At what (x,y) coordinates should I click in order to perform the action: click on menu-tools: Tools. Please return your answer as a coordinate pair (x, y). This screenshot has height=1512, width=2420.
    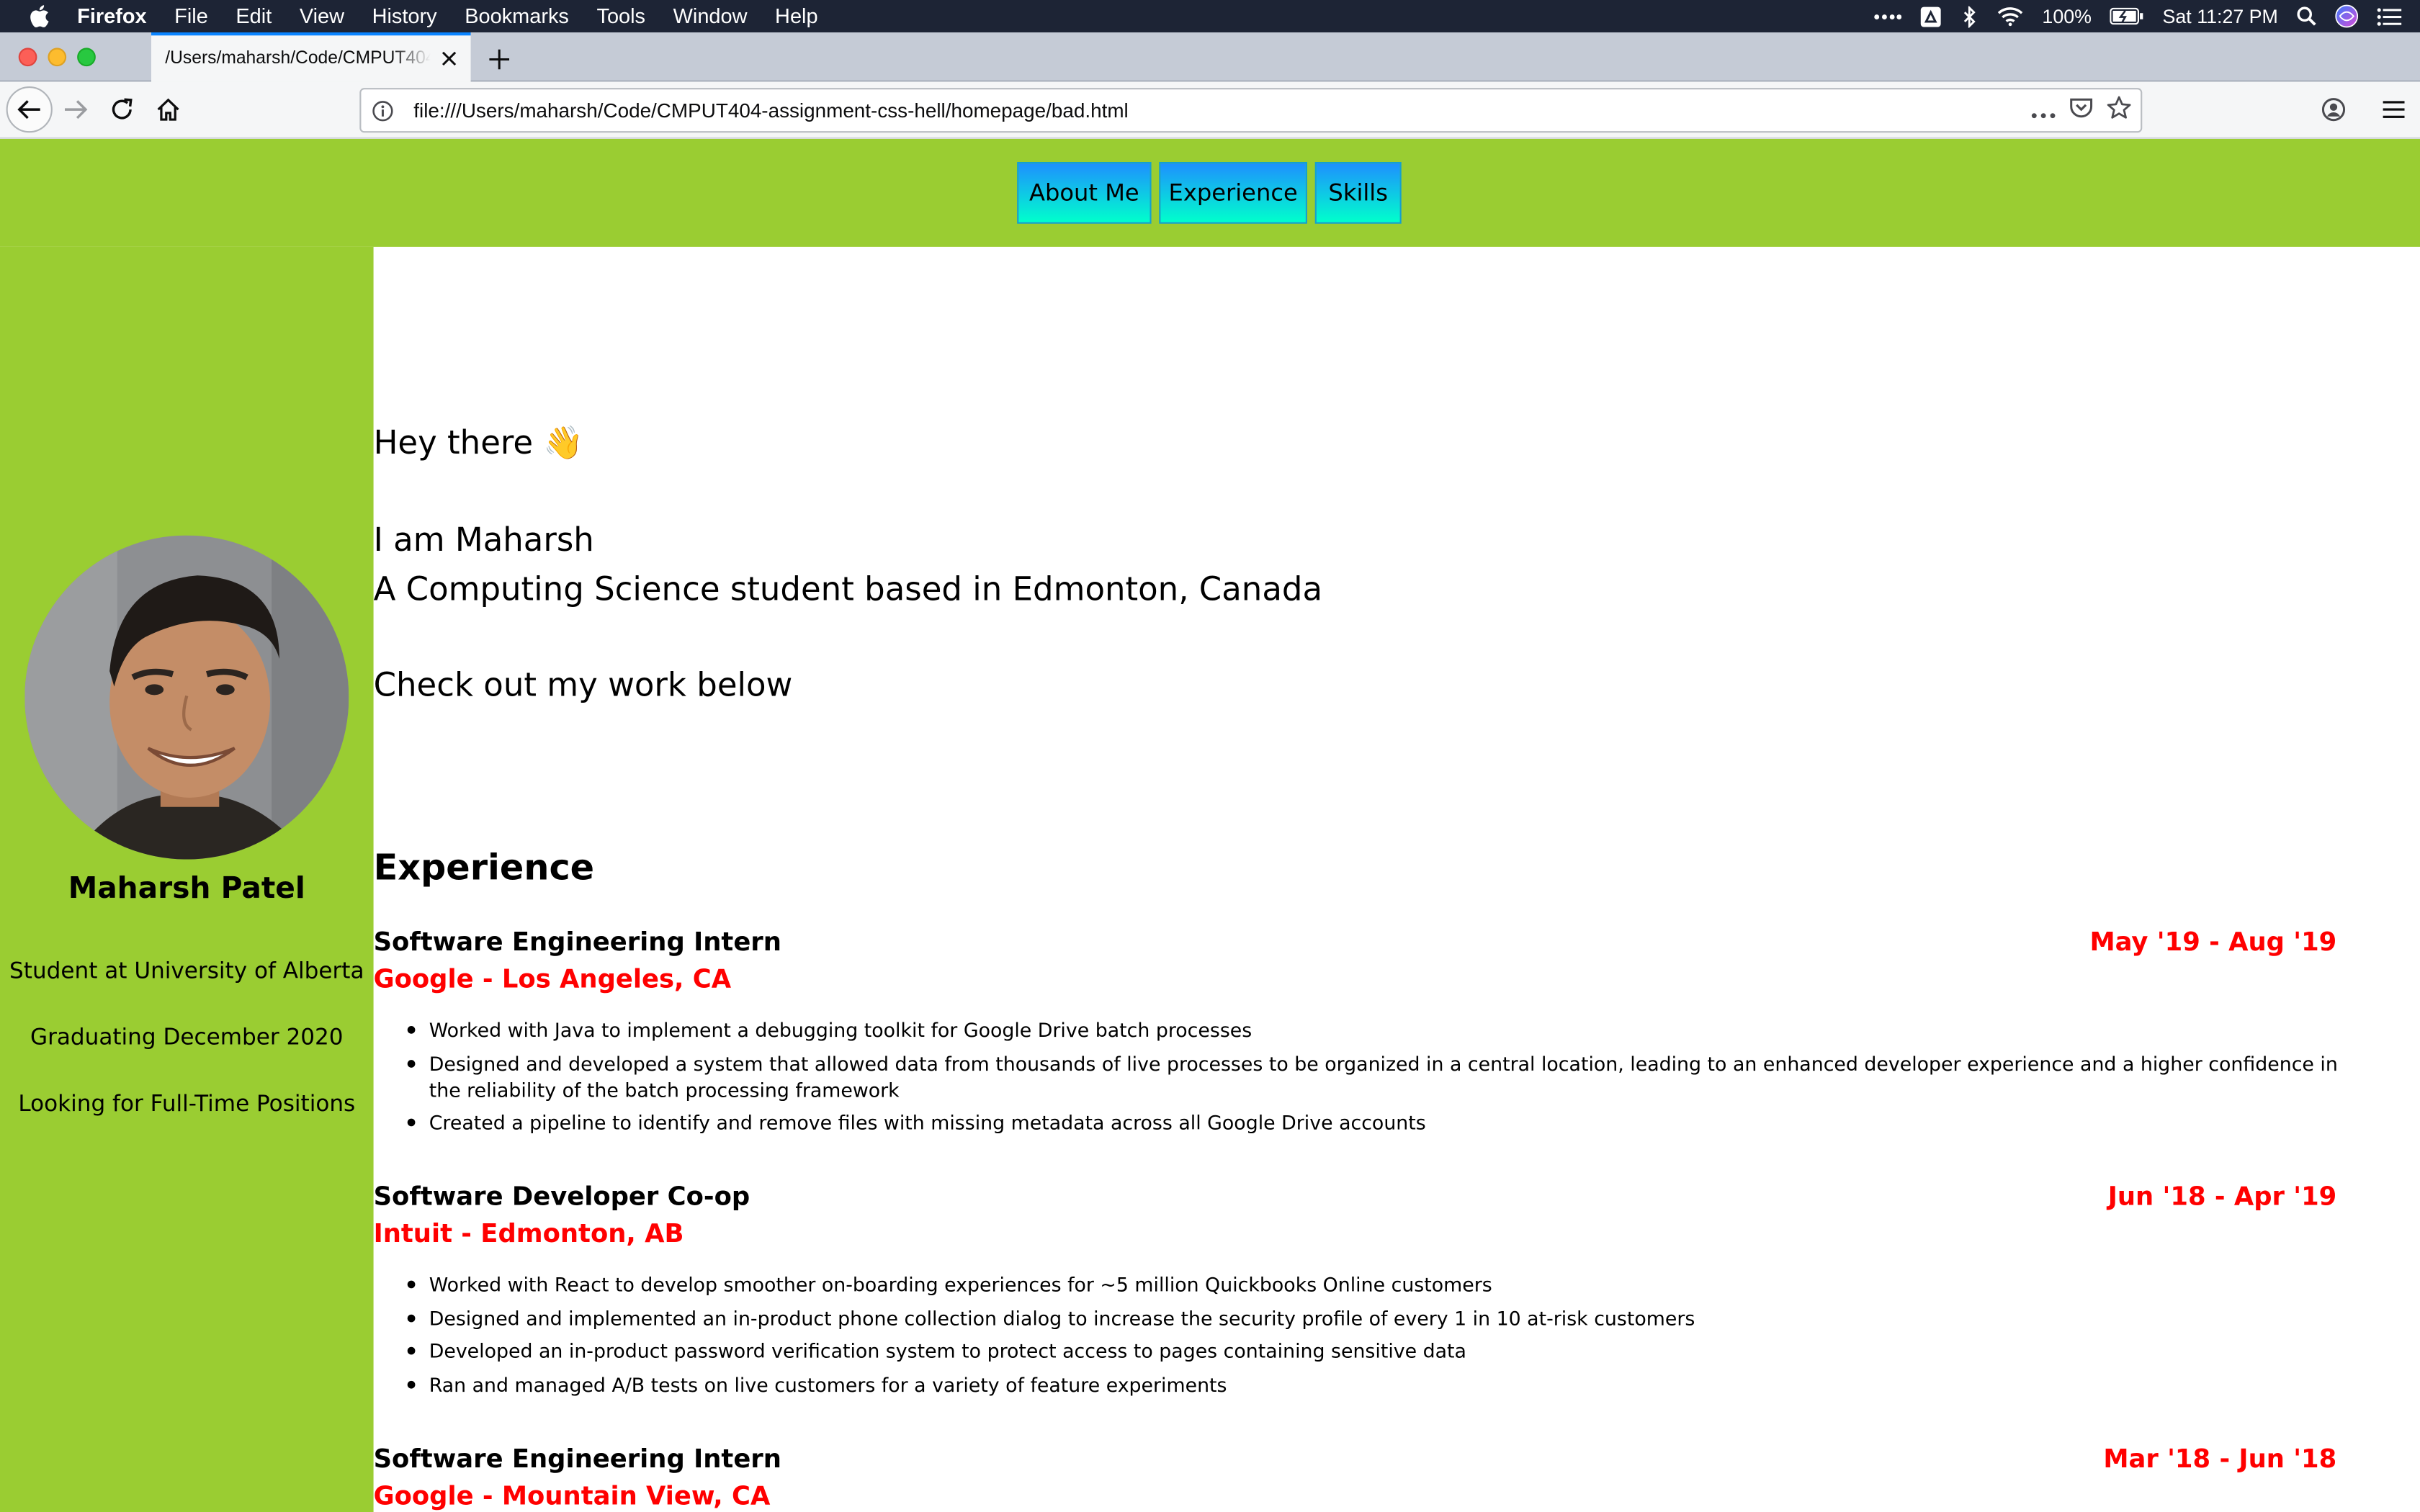
    Looking at the image, I should click on (620, 15).